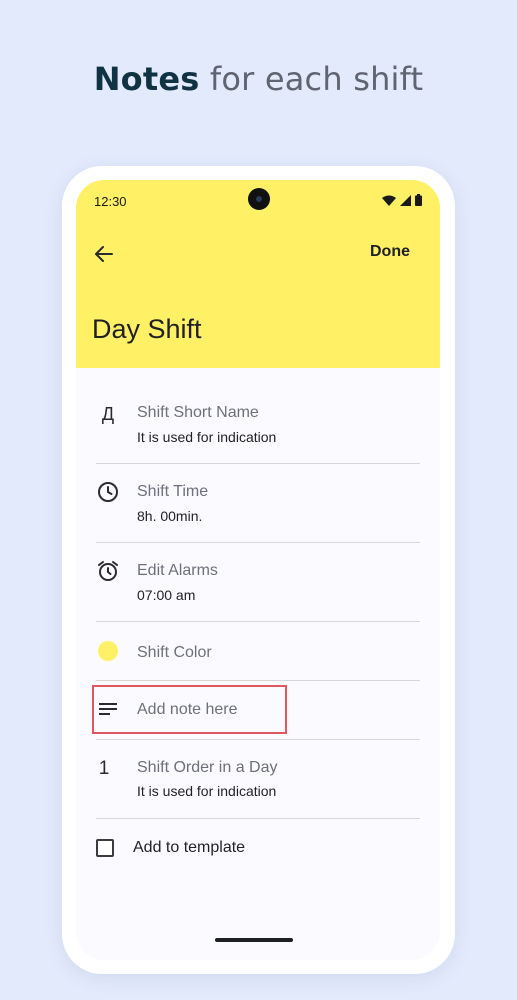 This screenshot has height=1000, width=517. I want to click on letter-icon: Д, so click(108, 414).